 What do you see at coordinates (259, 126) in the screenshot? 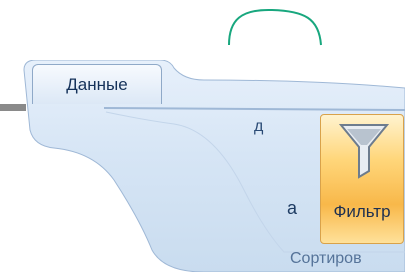
I see `clipped-command-top-text: д` at bounding box center [259, 126].